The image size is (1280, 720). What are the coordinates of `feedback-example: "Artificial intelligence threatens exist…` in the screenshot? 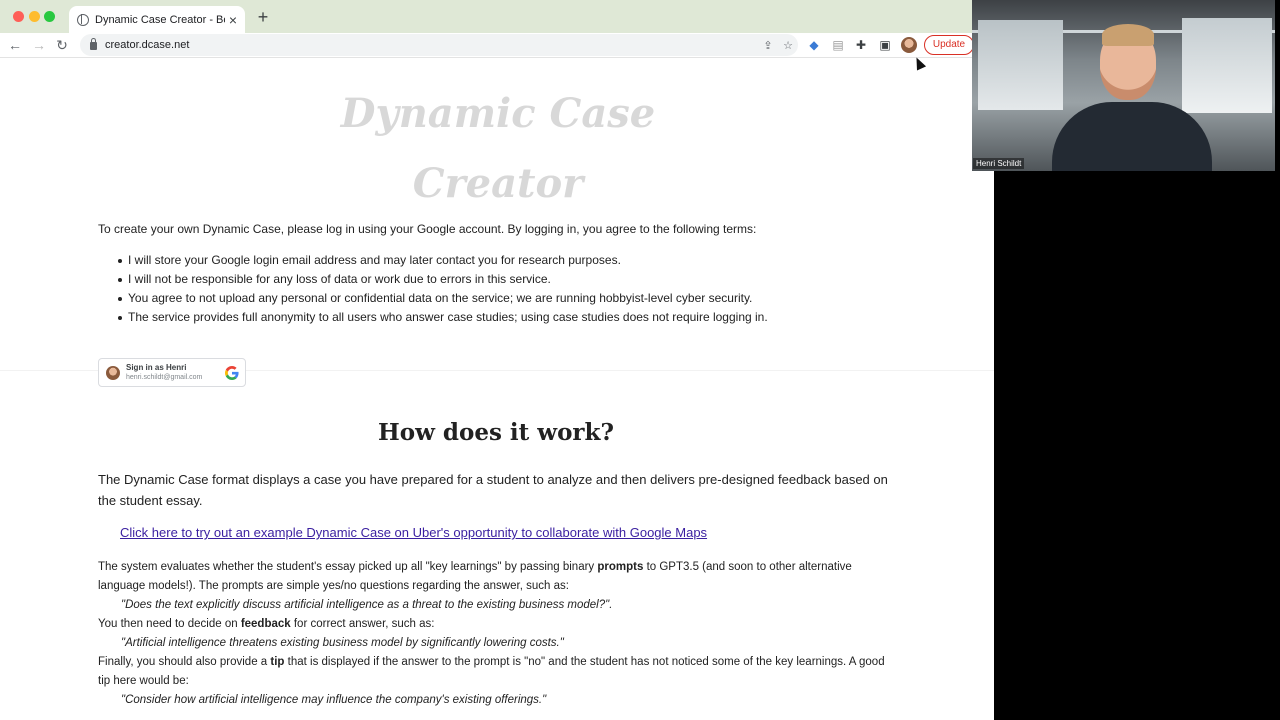 It's located at (342, 643).